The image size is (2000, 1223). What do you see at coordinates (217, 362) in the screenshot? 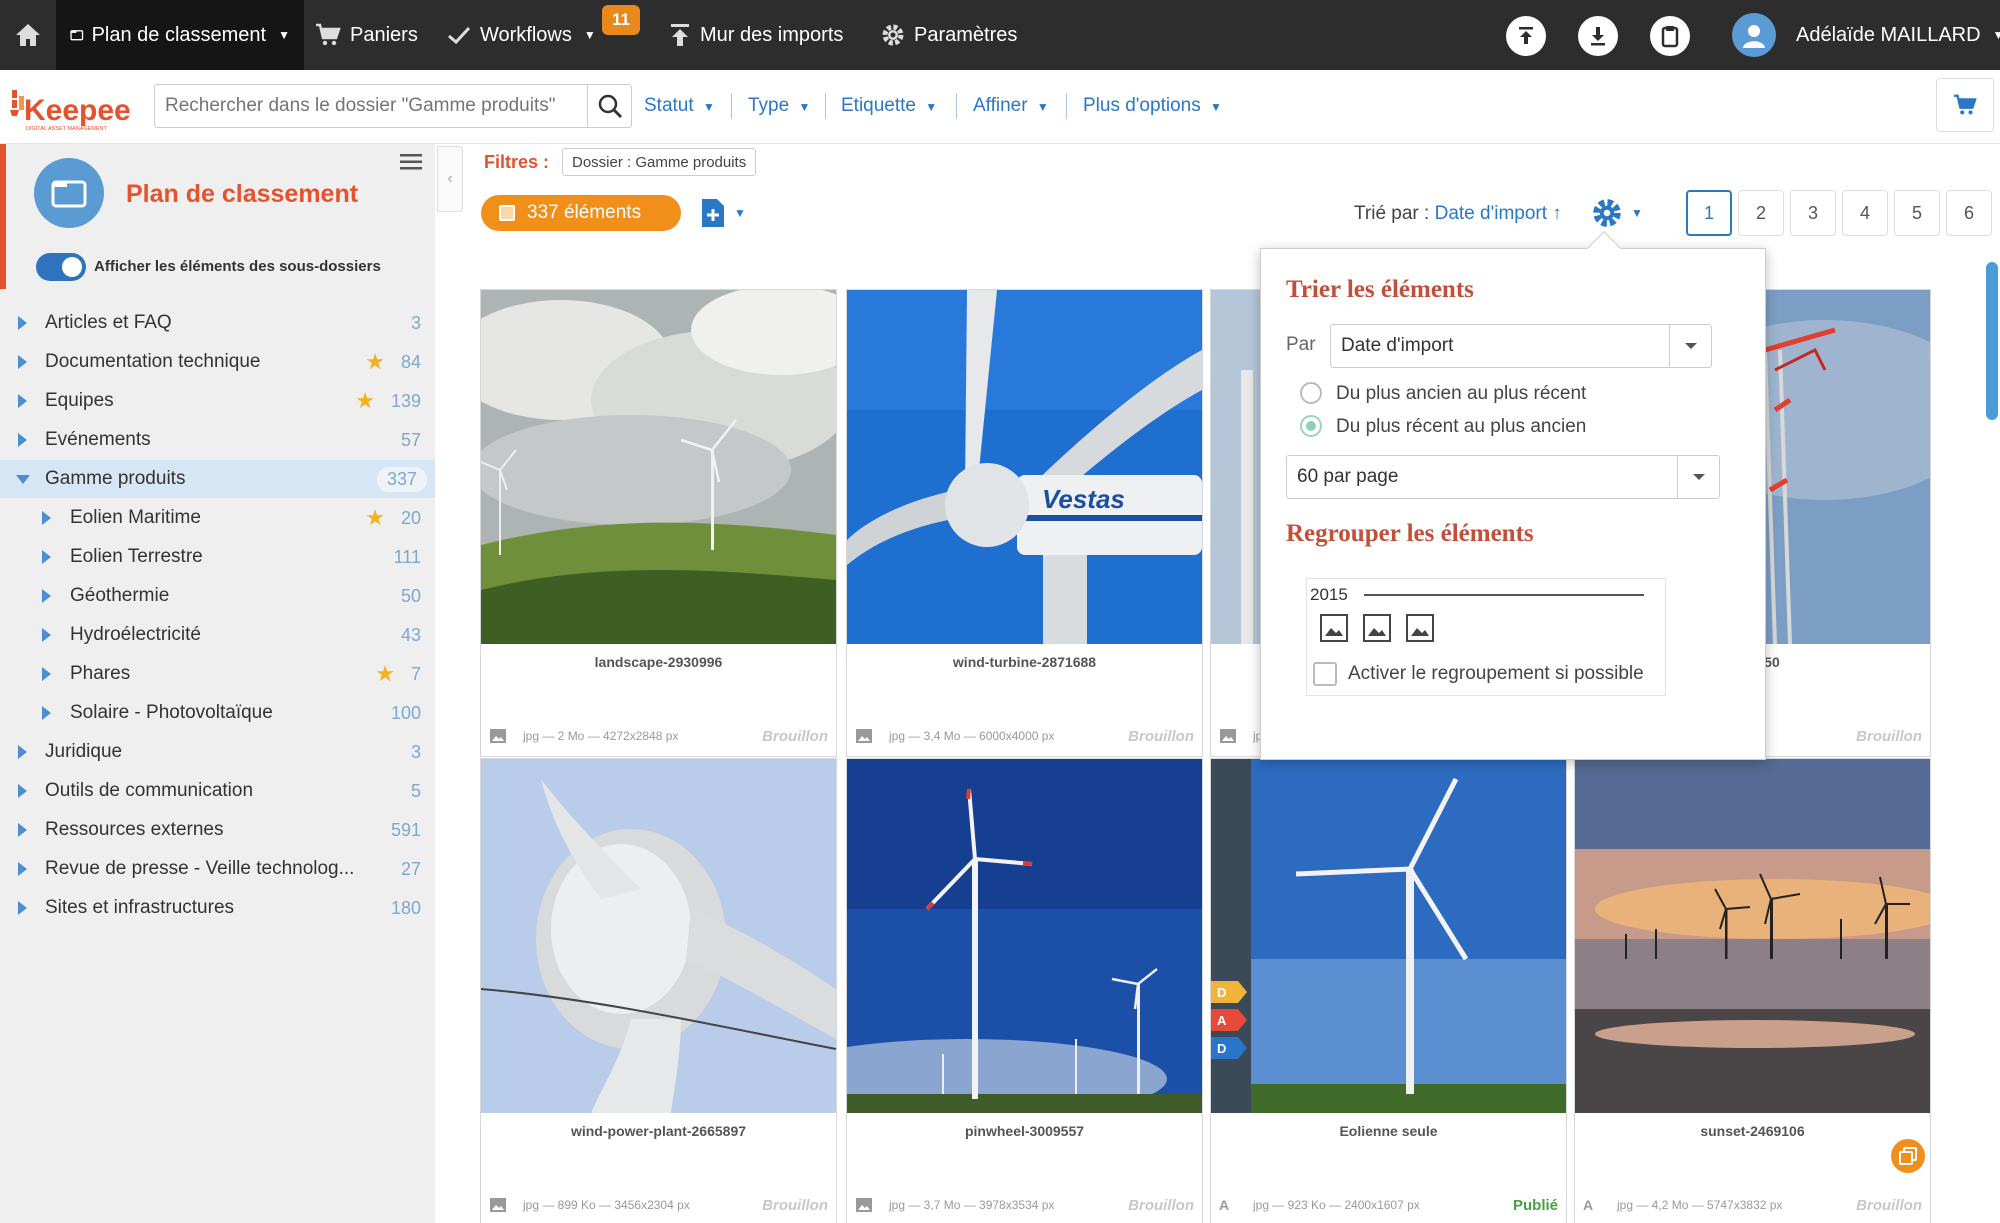
I see `sidebar-item-documentation-technique: Documentation technique ★ 84` at bounding box center [217, 362].